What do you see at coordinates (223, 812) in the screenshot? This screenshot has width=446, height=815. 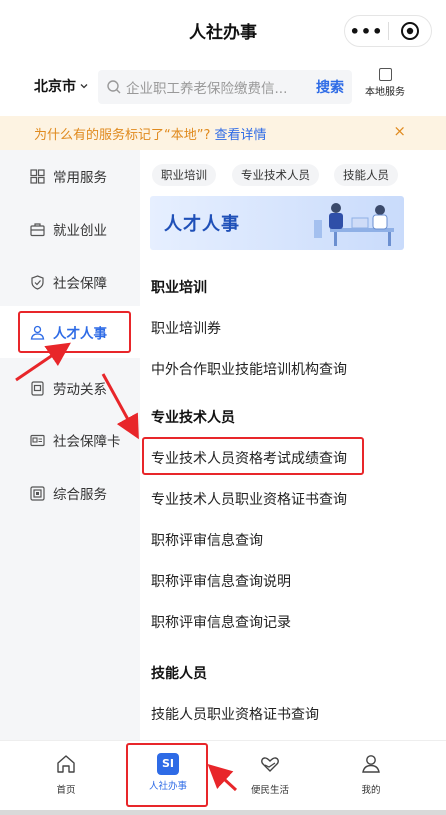 I see `bottom-strip` at bounding box center [223, 812].